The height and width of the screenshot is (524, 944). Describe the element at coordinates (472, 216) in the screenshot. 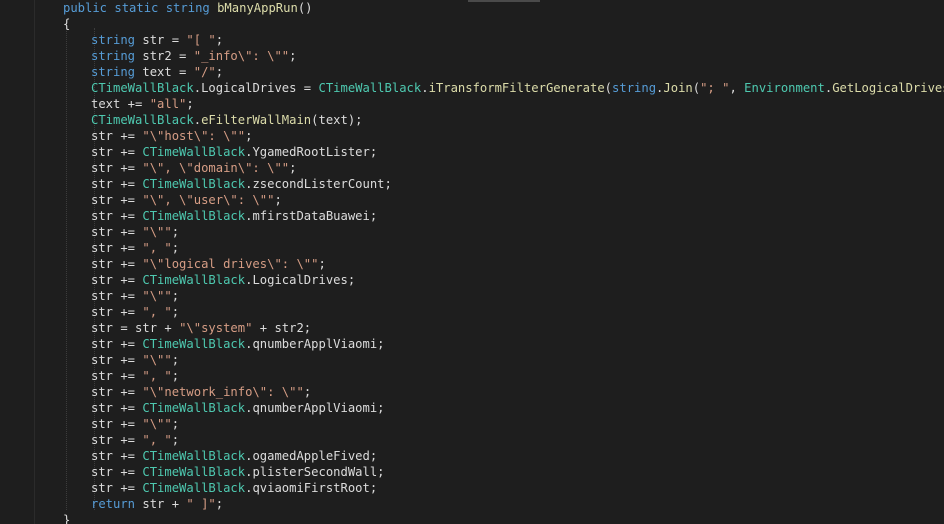

I see `code-line: str += CTimeWallBlack.mfirstDataBuawei;` at that location.